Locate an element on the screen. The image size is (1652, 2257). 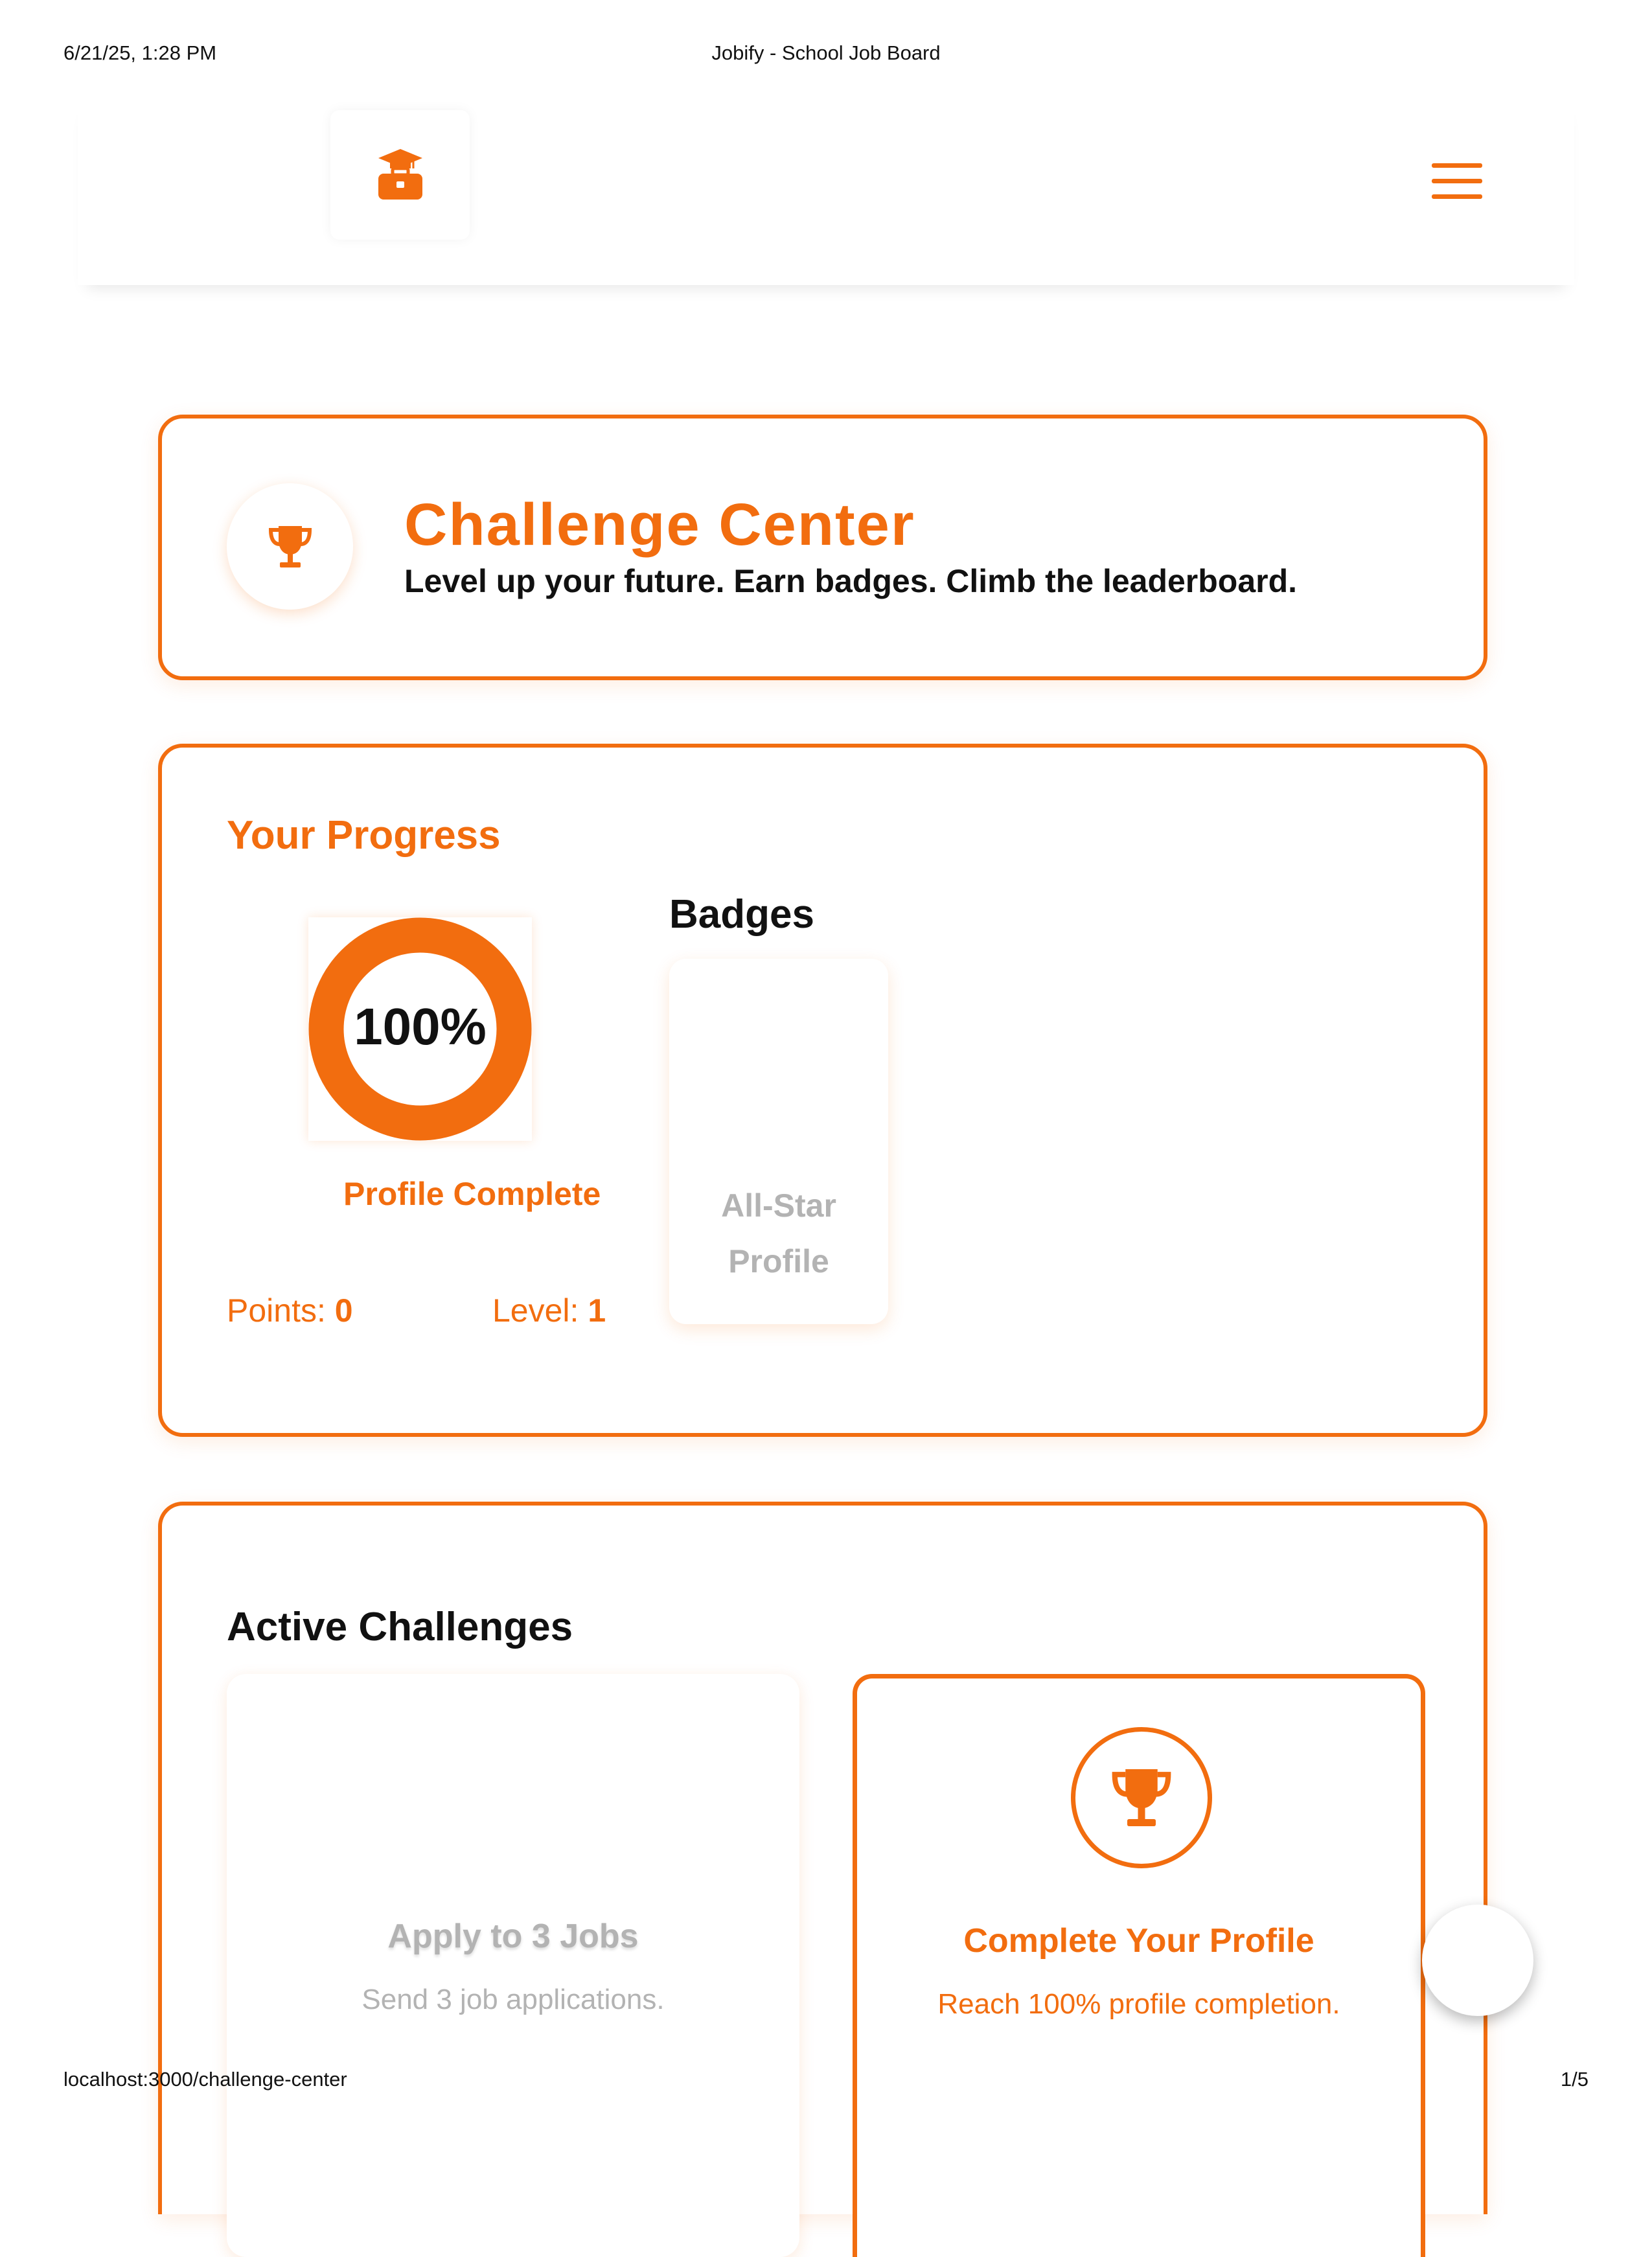
progress-percent: 100% is located at coordinates (420, 1026).